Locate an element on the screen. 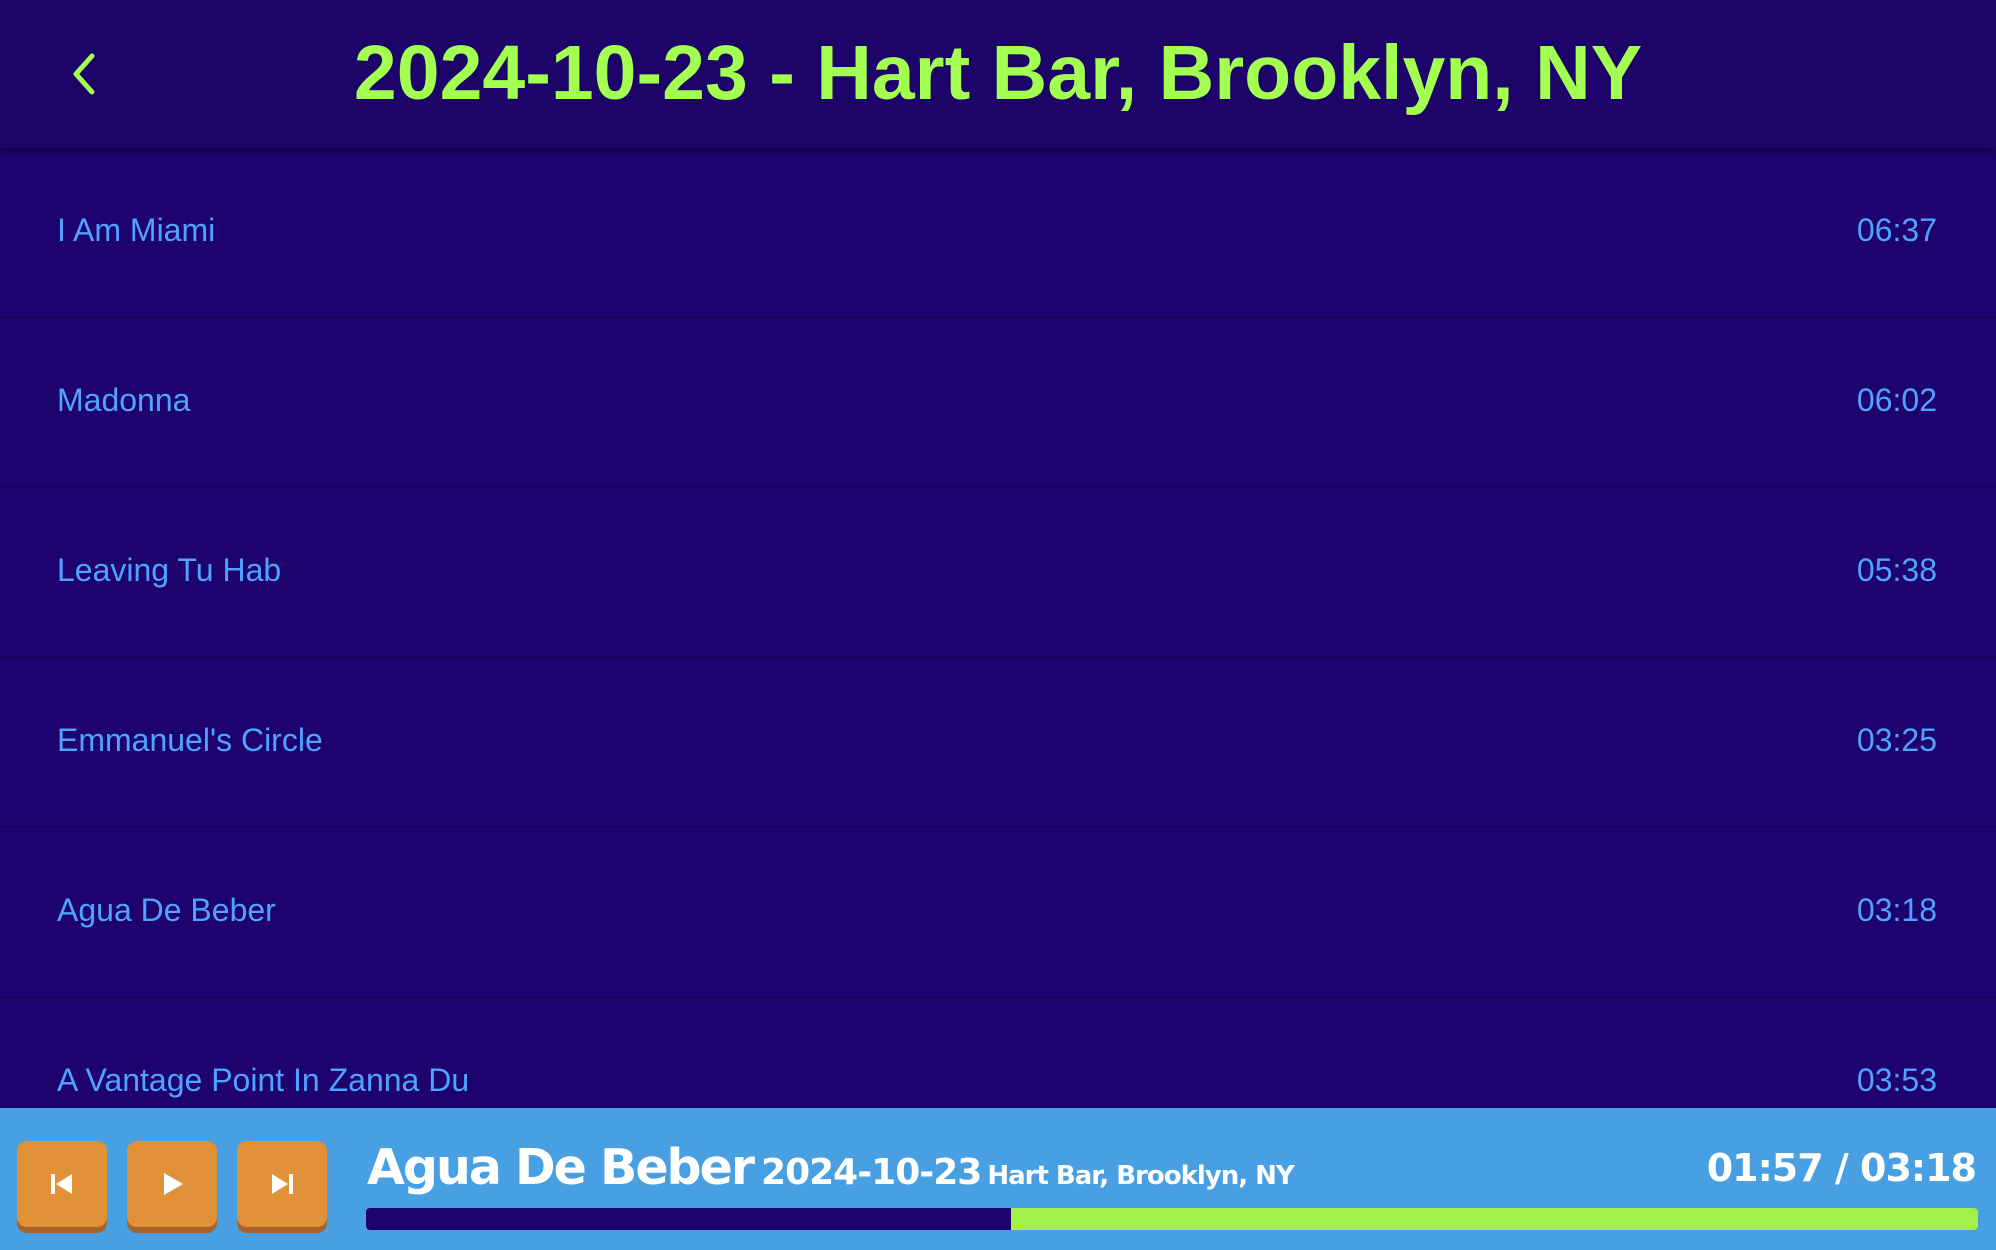 The height and width of the screenshot is (1250, 1996). track-row: Leaving Tu Hab 05:38 is located at coordinates (998, 573).